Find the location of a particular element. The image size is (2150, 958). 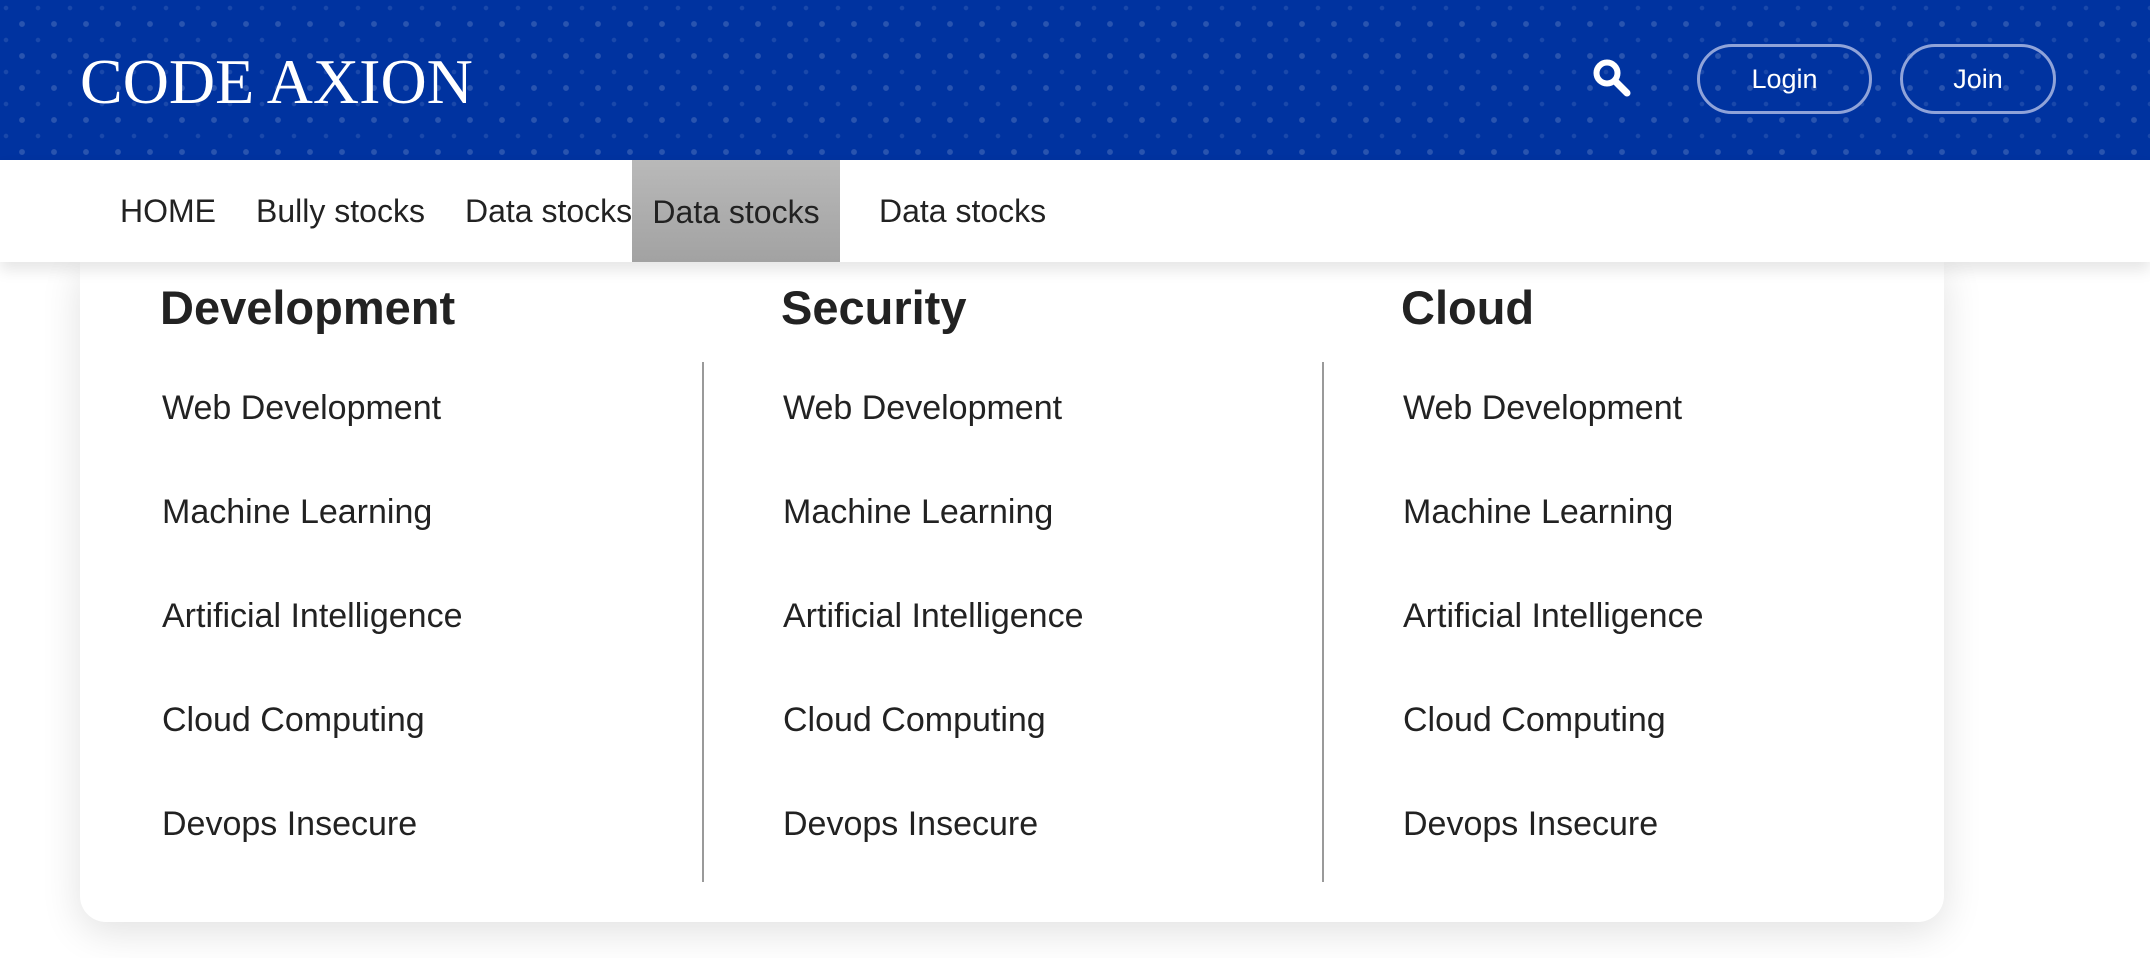

nav-item-bully-stocks: Bully stocks is located at coordinates (340, 211).